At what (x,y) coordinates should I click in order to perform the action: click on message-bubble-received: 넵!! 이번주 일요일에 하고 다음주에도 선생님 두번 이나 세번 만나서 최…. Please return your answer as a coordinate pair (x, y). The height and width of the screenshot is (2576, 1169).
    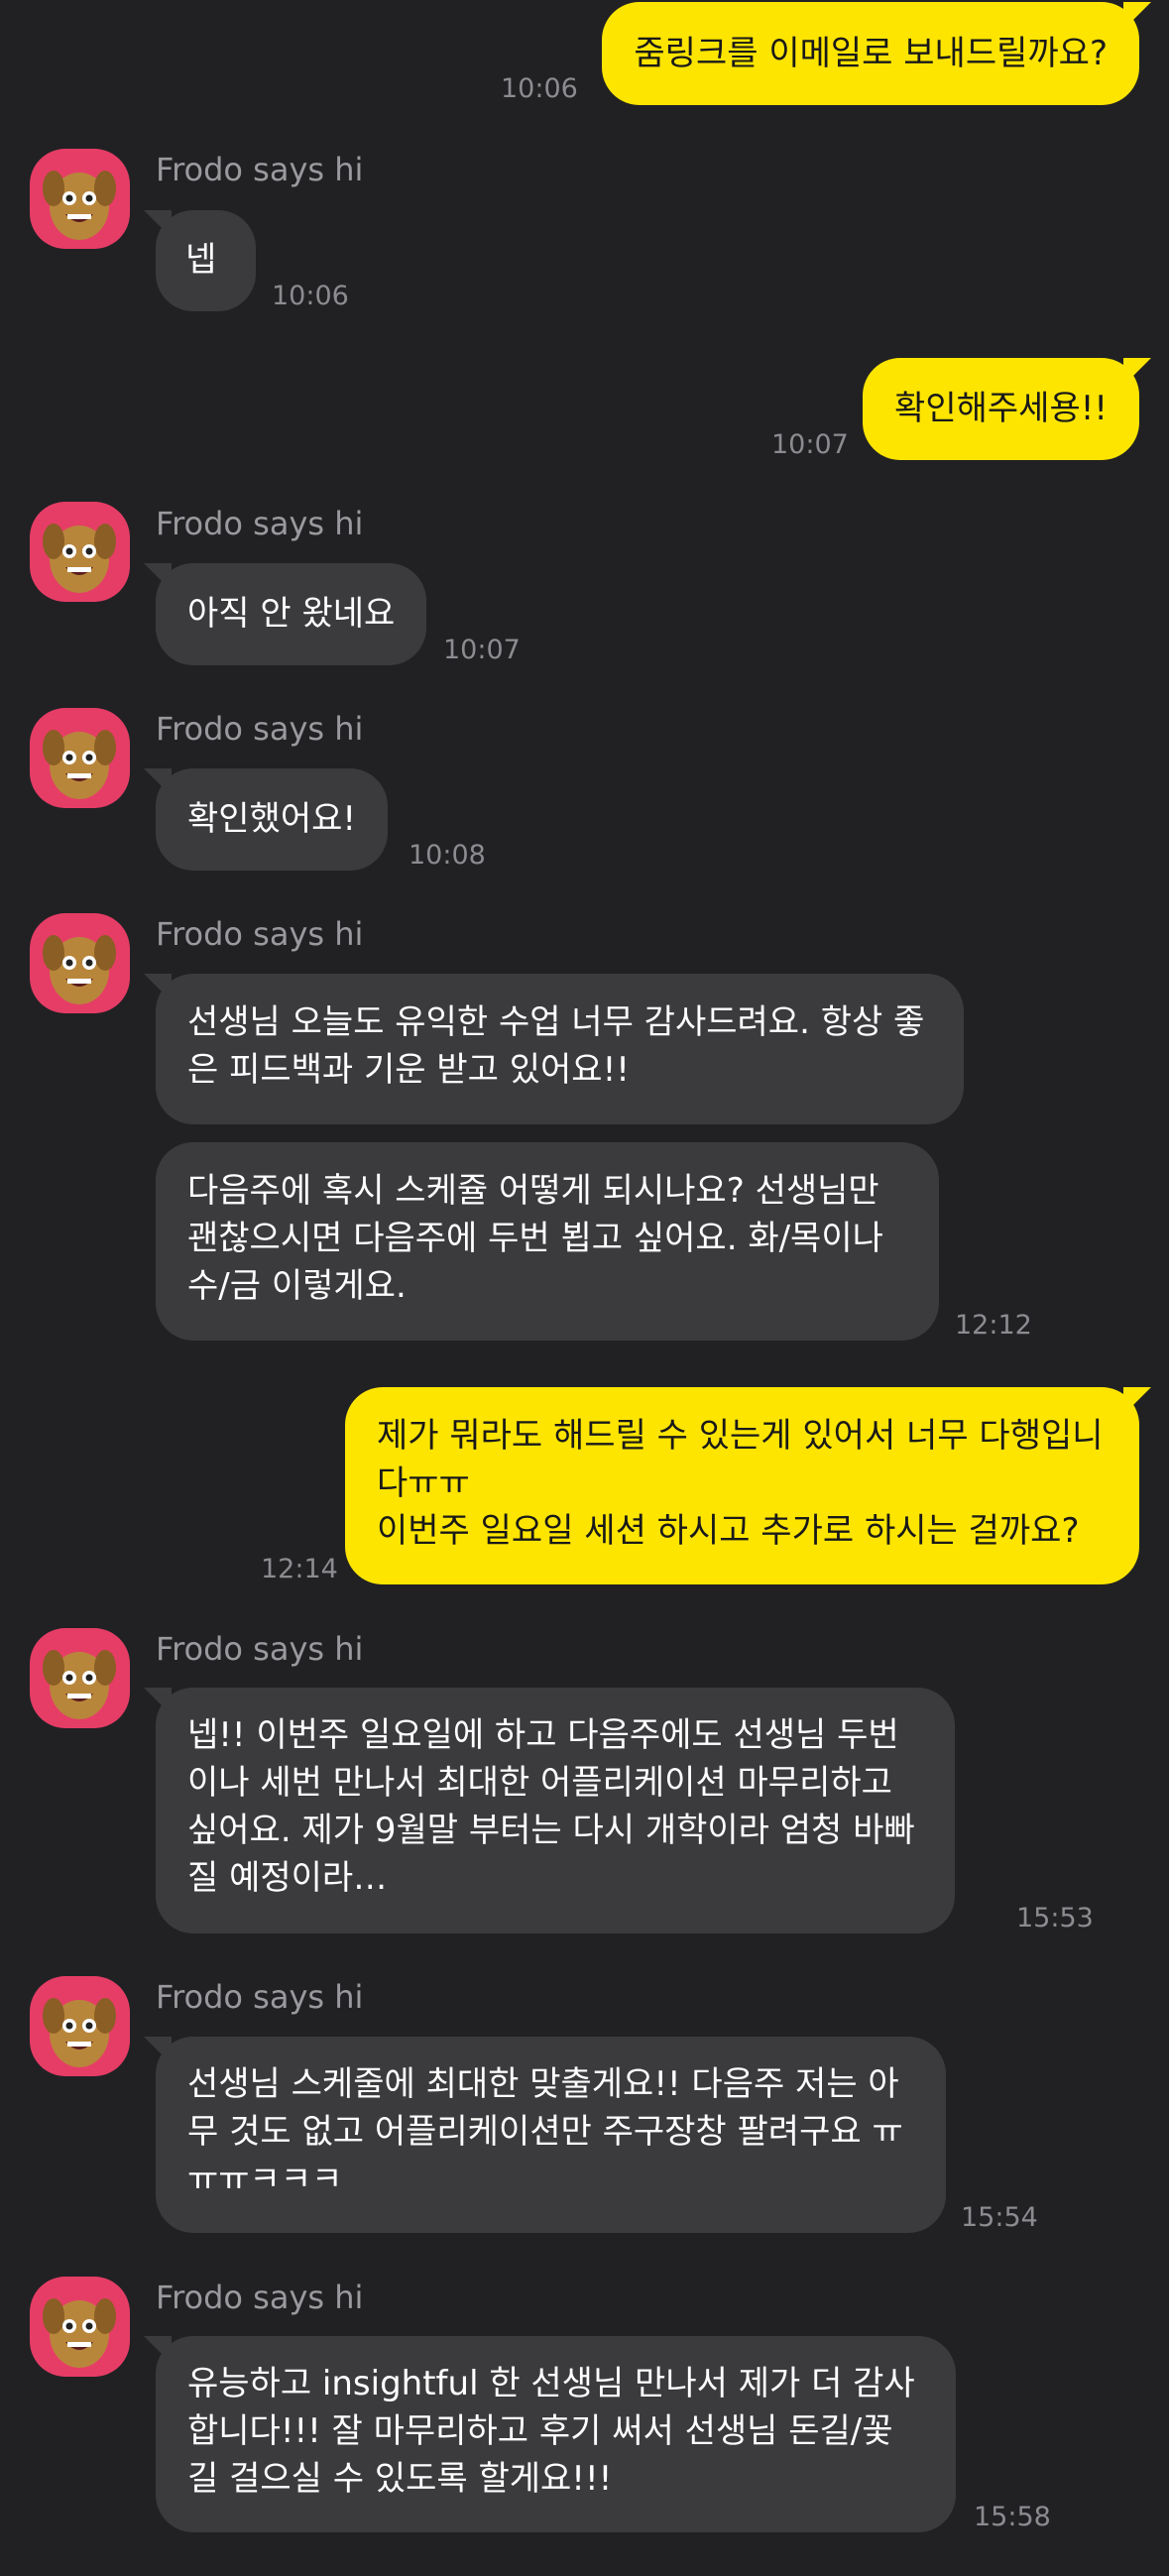
    Looking at the image, I should click on (549, 1810).